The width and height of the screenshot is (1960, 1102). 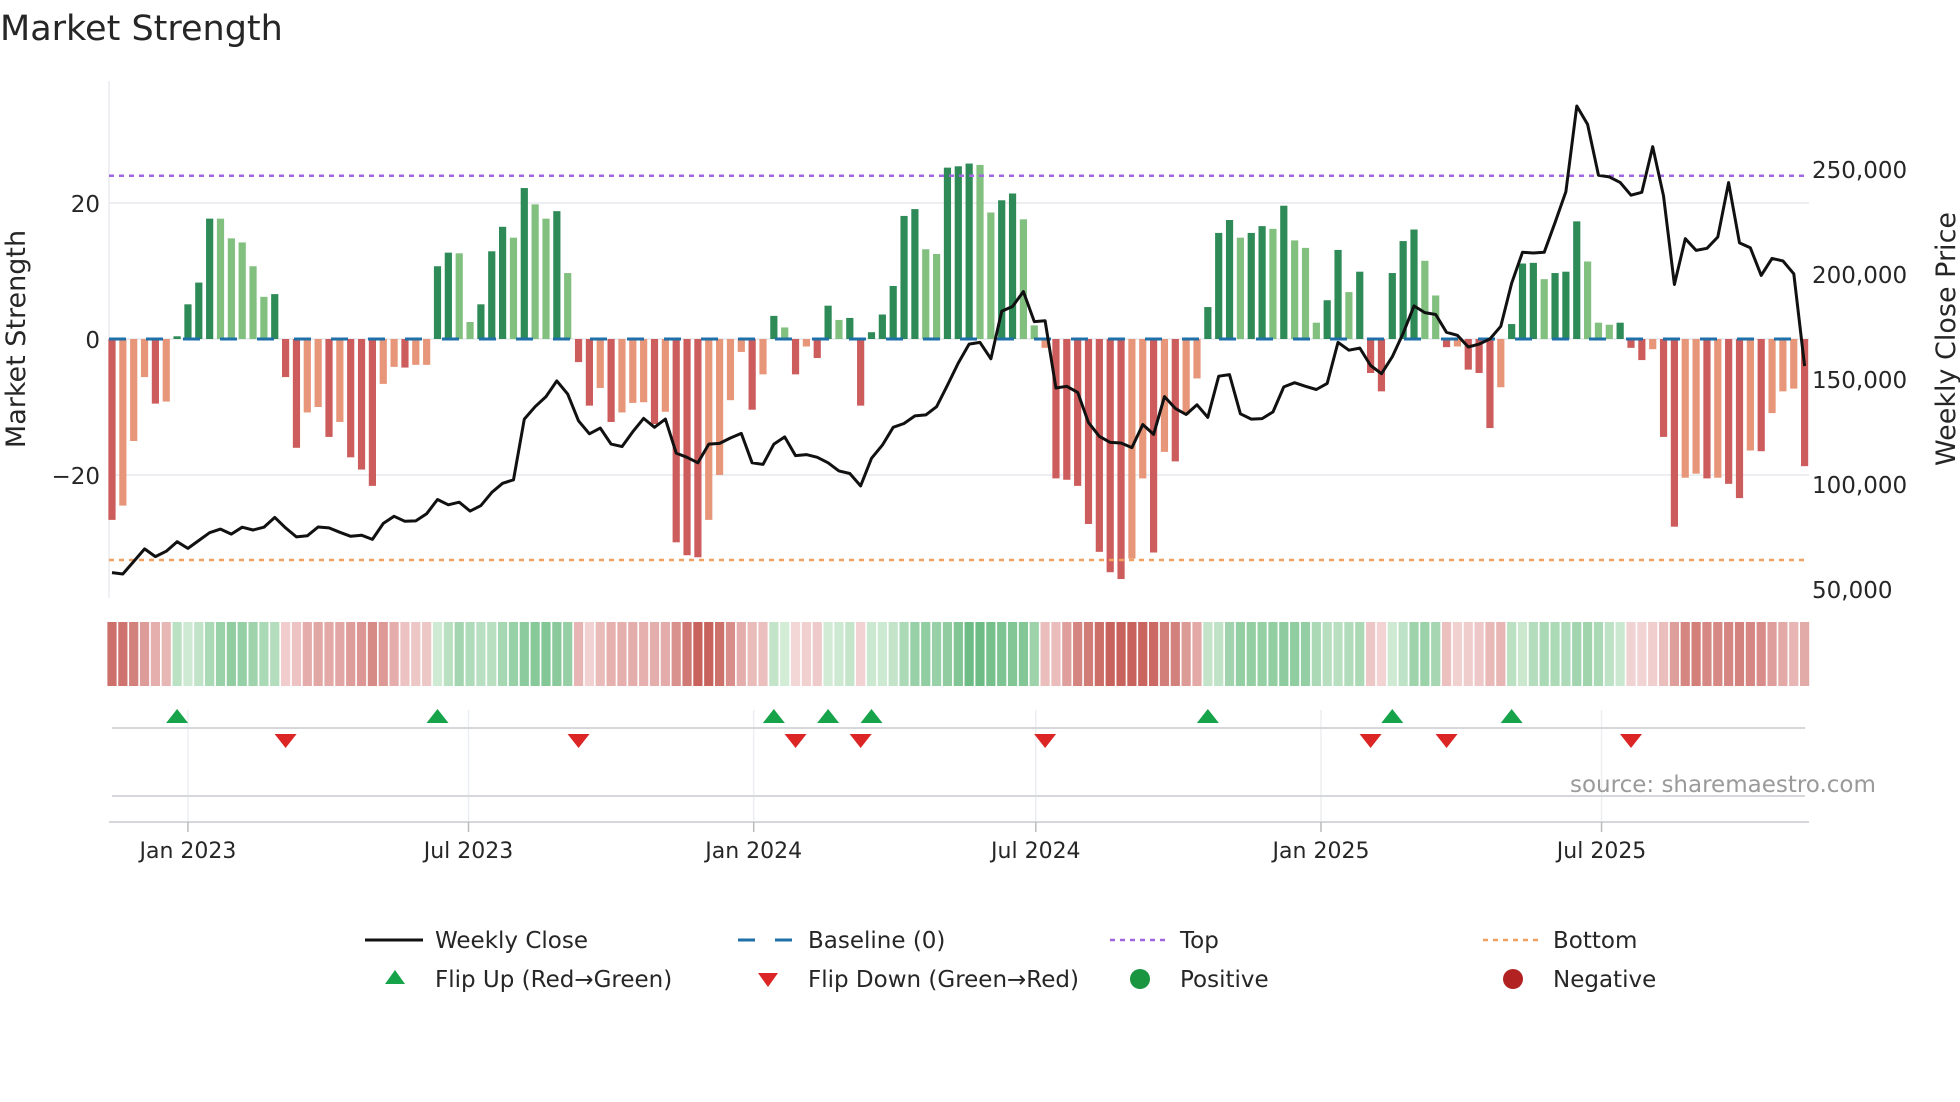 I want to click on y-tick-label: 0, so click(x=92, y=341).